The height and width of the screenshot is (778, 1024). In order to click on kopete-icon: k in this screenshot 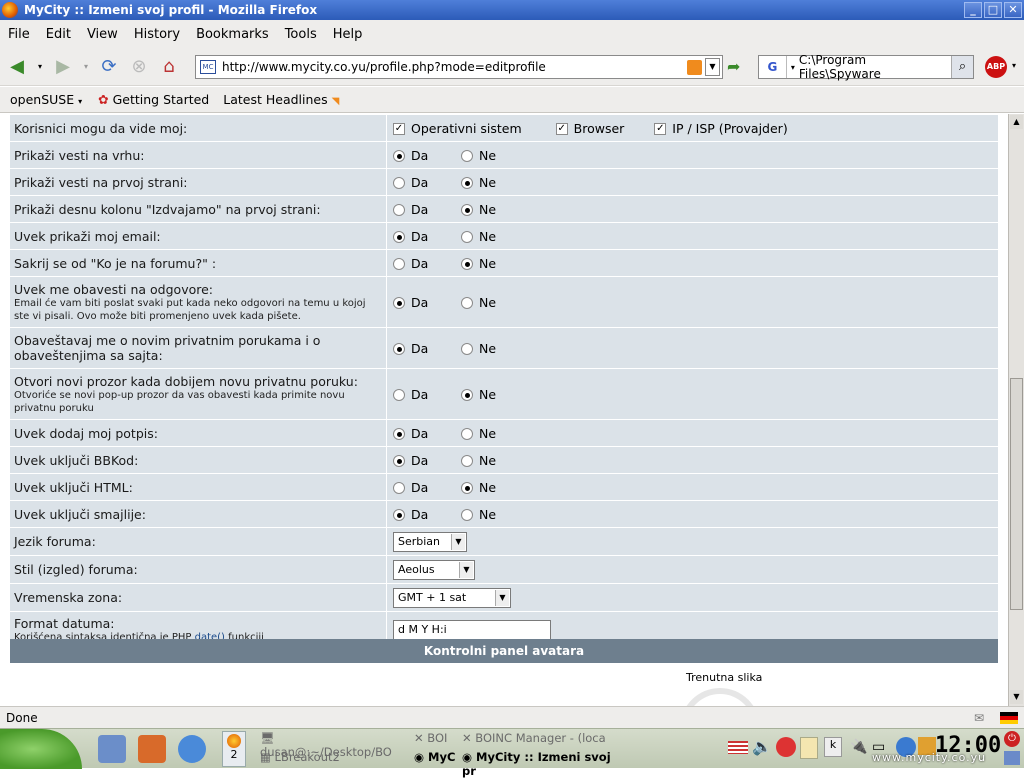, I will do `click(833, 747)`.